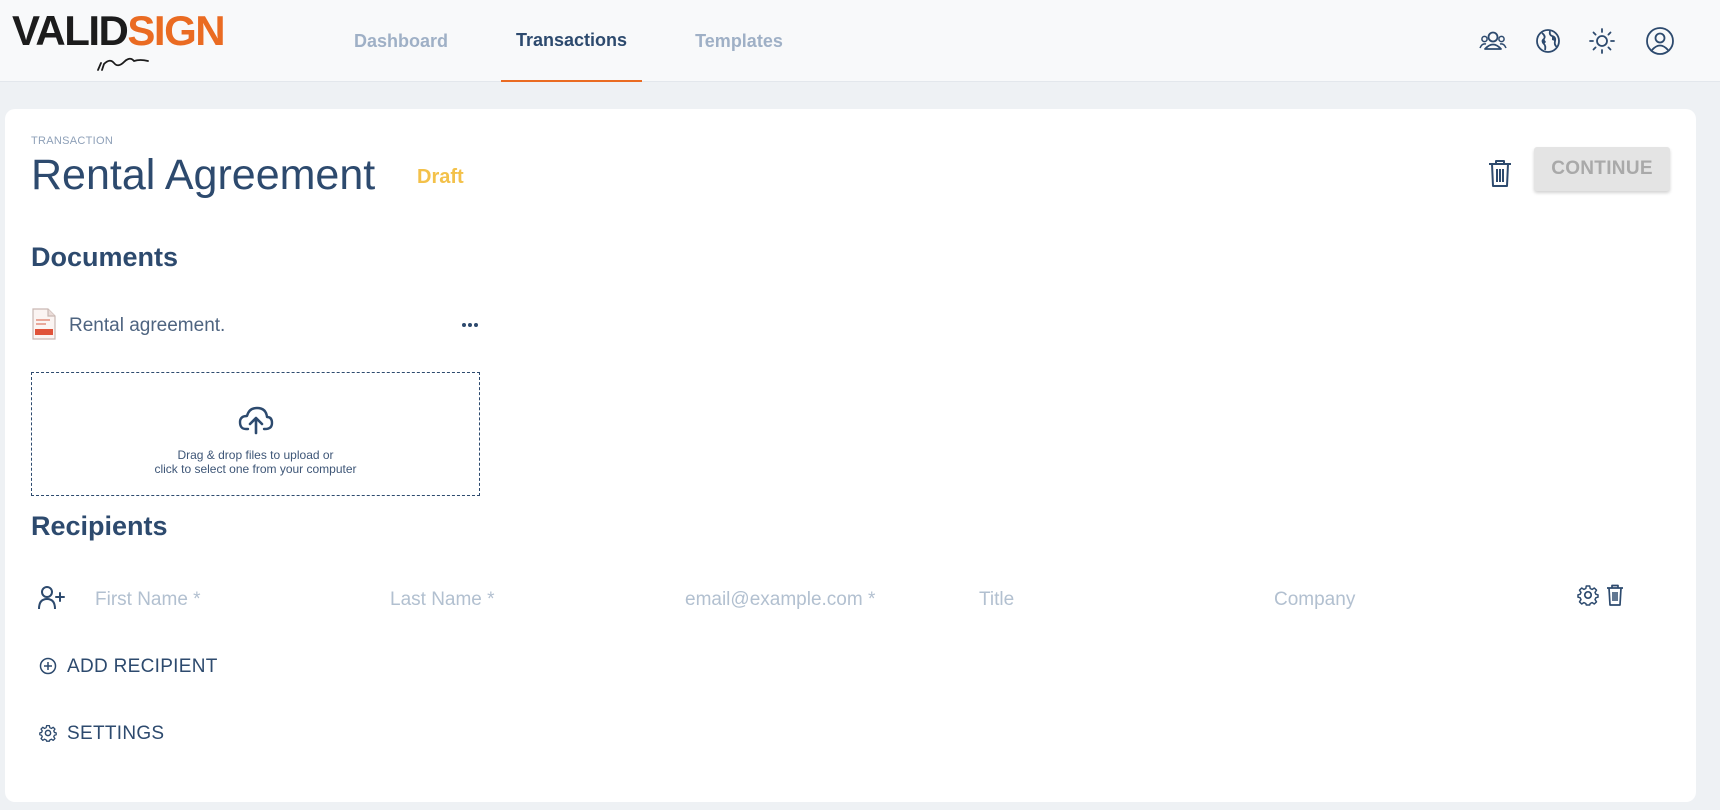  What do you see at coordinates (401, 41) in the screenshot?
I see `tab-dashboard: Dashboard` at bounding box center [401, 41].